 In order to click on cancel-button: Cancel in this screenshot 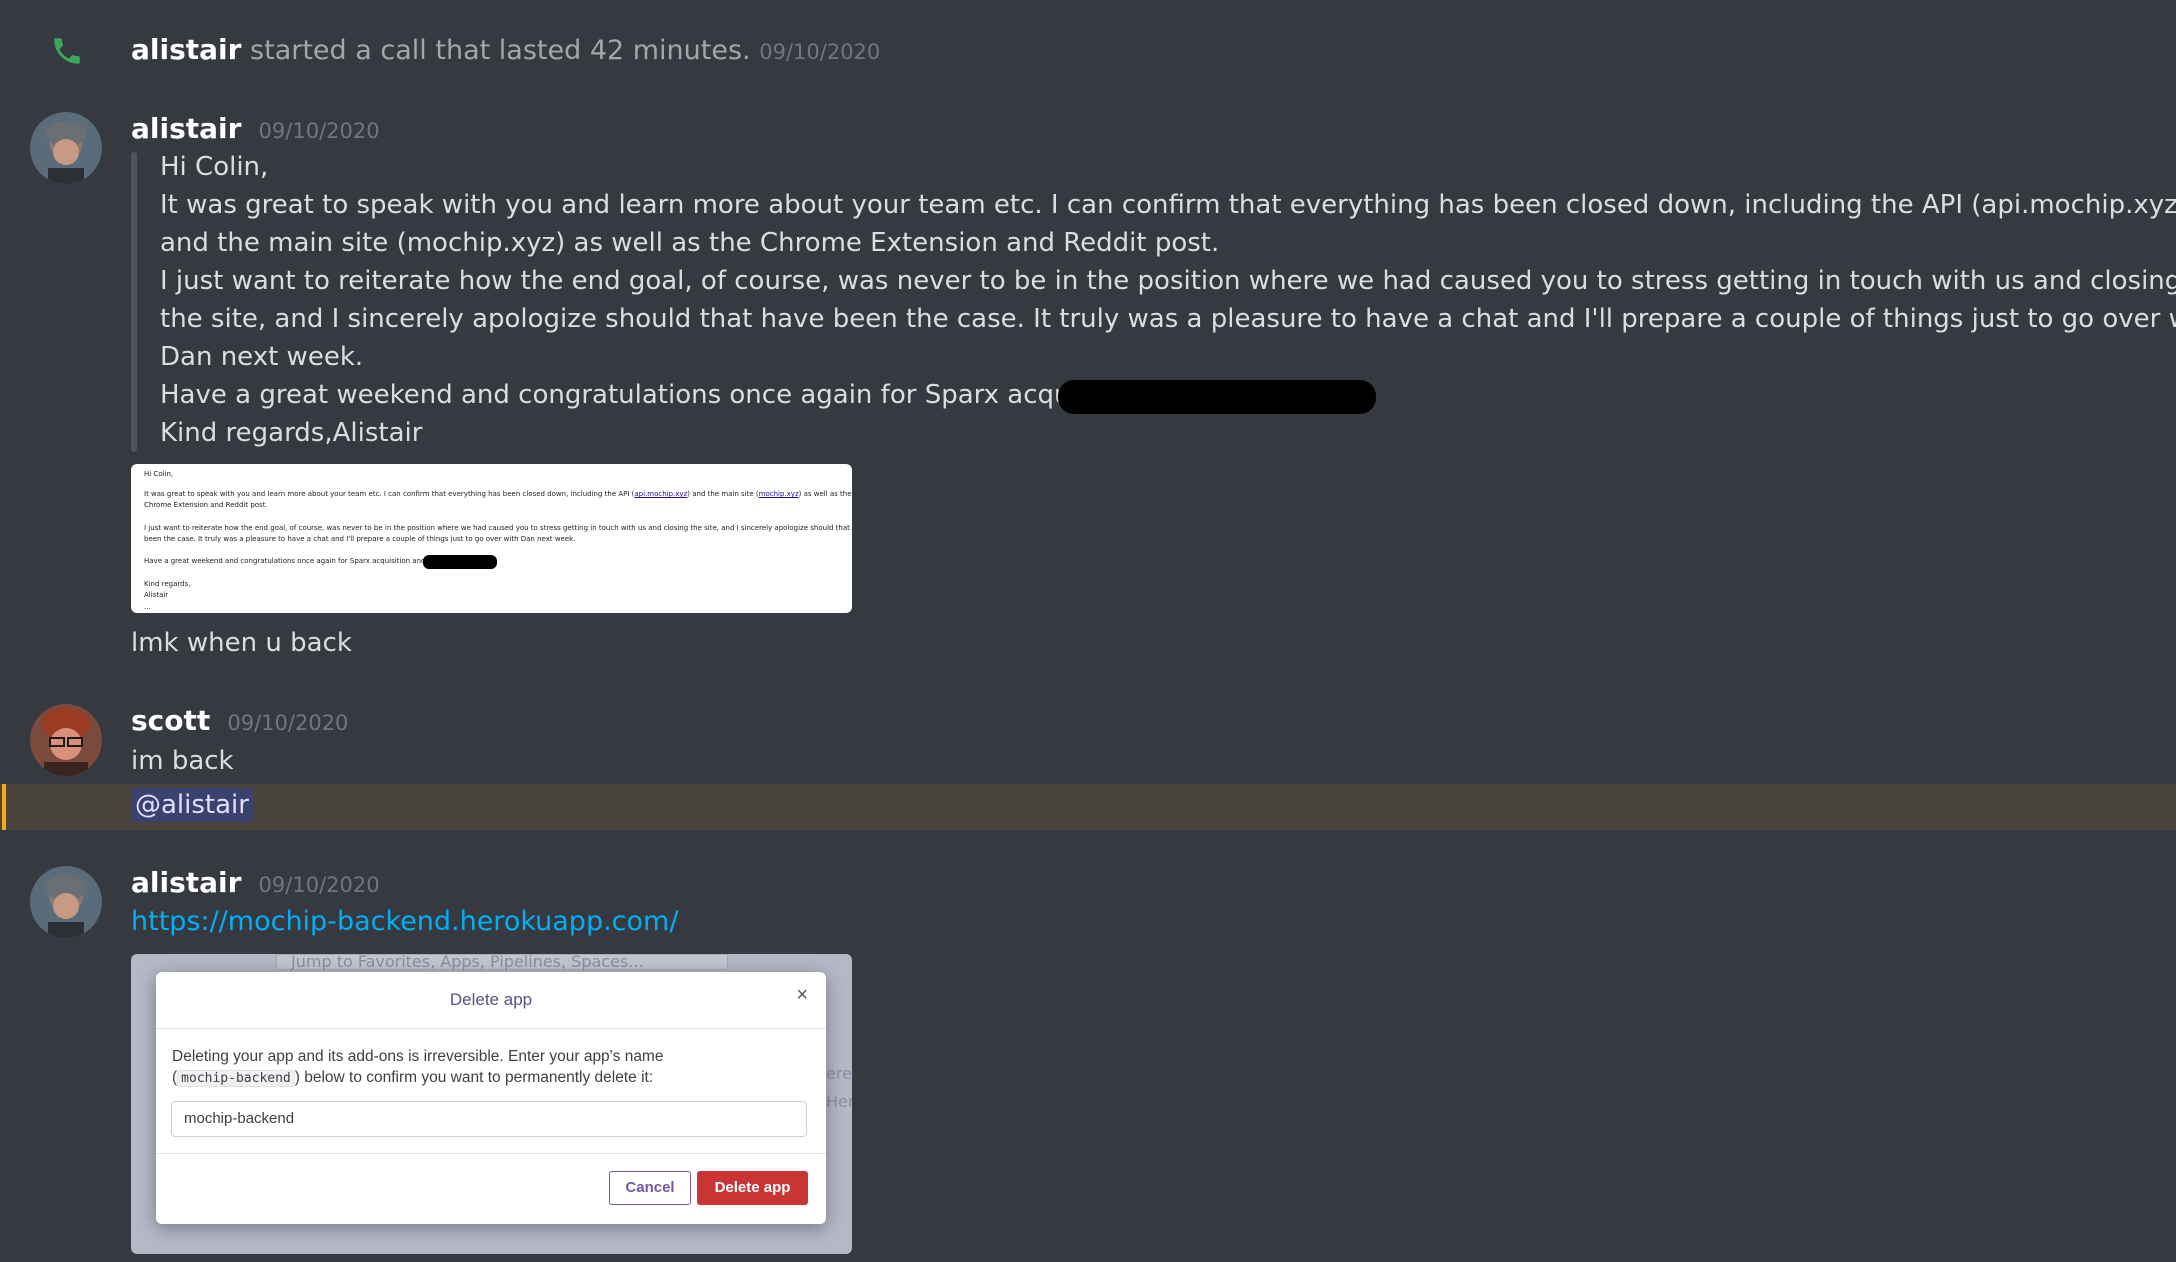, I will do `click(650, 1188)`.